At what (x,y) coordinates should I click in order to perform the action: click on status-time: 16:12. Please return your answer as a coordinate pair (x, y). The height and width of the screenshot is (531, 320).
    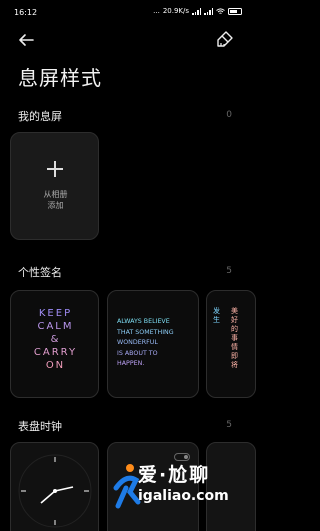
    Looking at the image, I should click on (26, 12).